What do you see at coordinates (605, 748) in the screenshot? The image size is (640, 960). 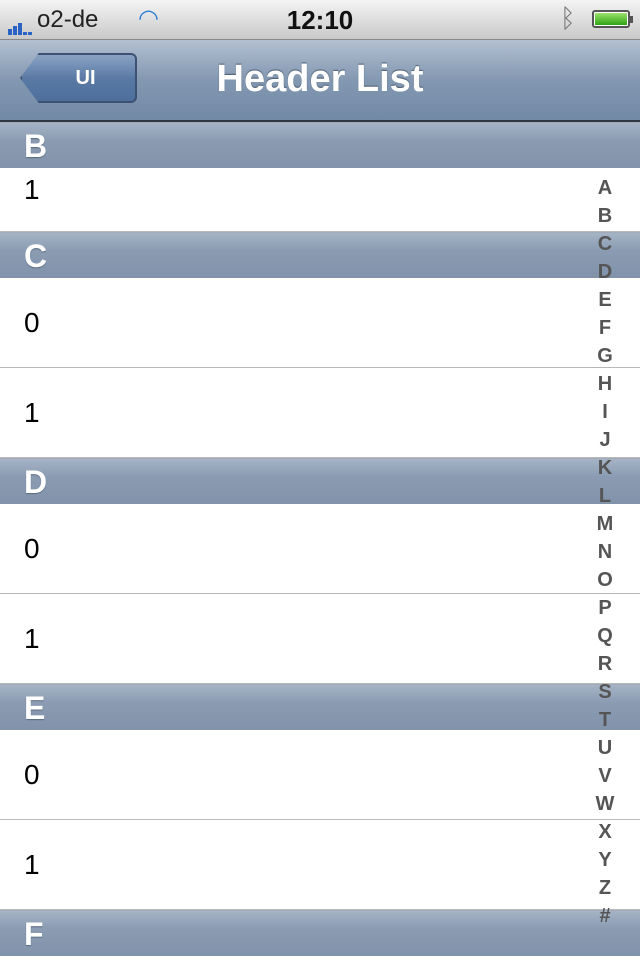 I see `index-letter: U` at bounding box center [605, 748].